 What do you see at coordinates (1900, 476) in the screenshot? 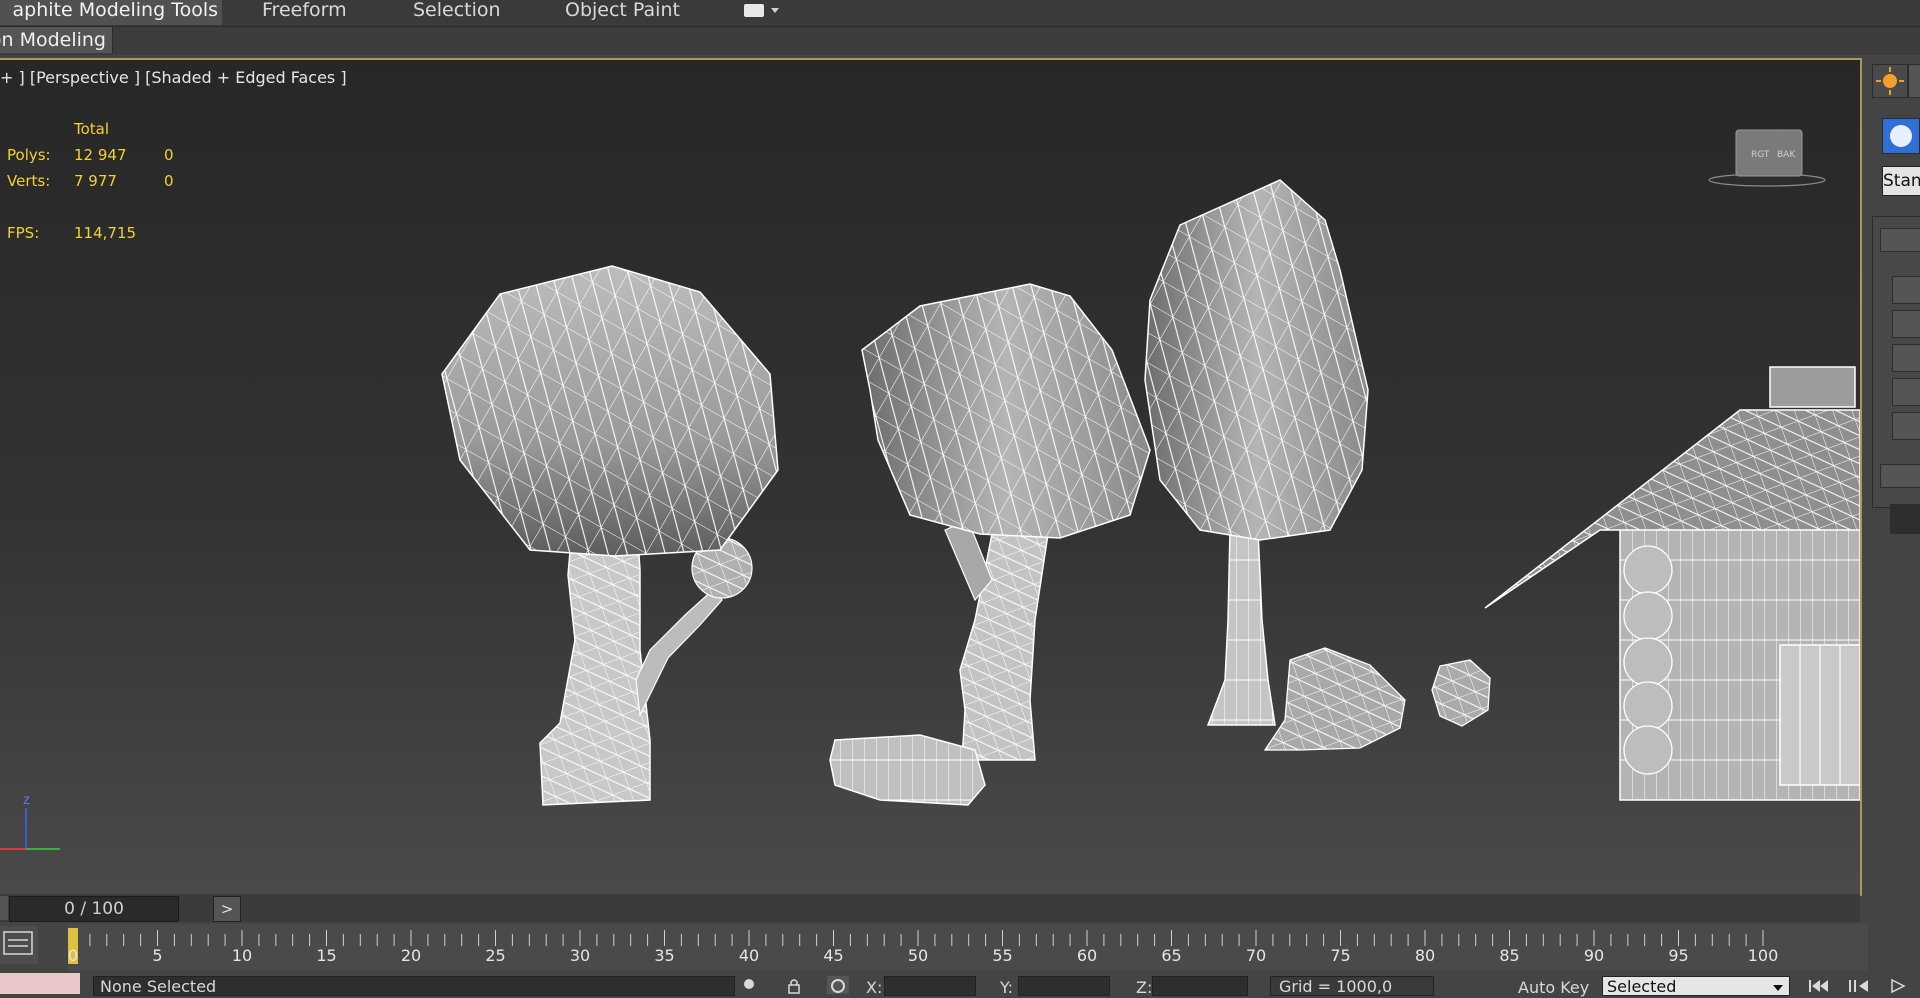
I see `rollout-name-color` at bounding box center [1900, 476].